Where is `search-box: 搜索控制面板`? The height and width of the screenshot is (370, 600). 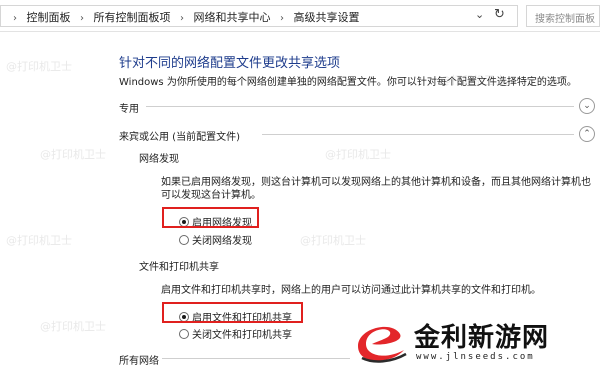
search-box: 搜索控制面板 is located at coordinates (563, 16).